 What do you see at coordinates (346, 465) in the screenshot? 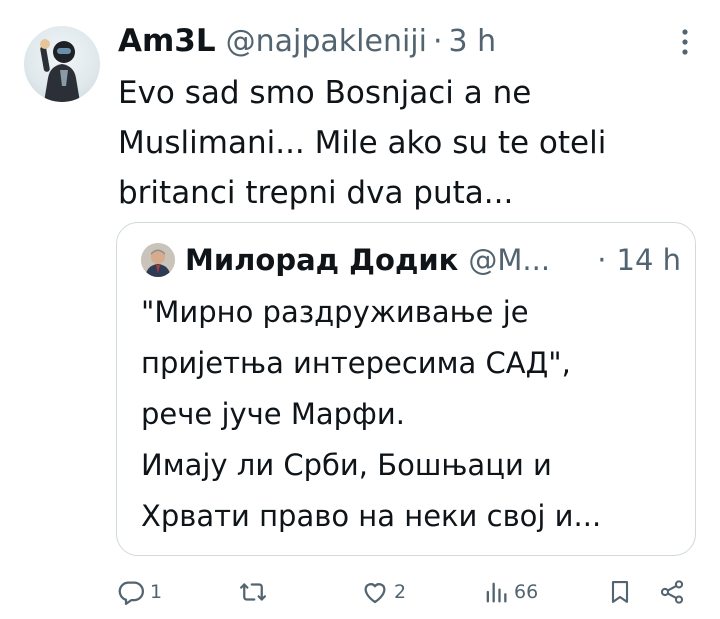
I see `quoted-text-line: Имају ли Срби, Бошњаци и` at bounding box center [346, 465].